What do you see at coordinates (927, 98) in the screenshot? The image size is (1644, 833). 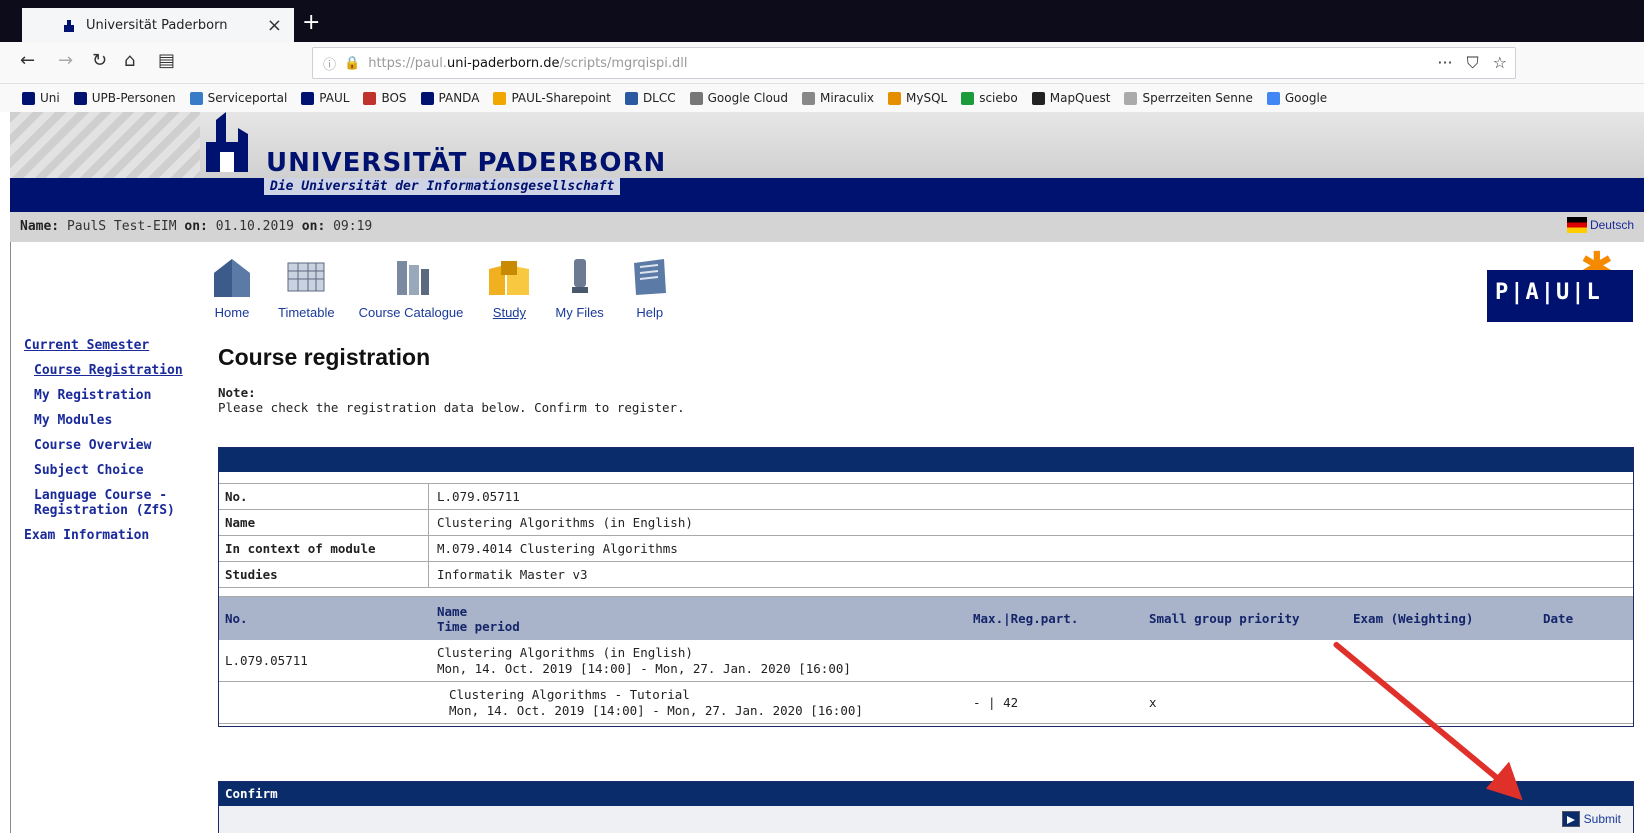 I see `bookmark-label: MySQL` at bounding box center [927, 98].